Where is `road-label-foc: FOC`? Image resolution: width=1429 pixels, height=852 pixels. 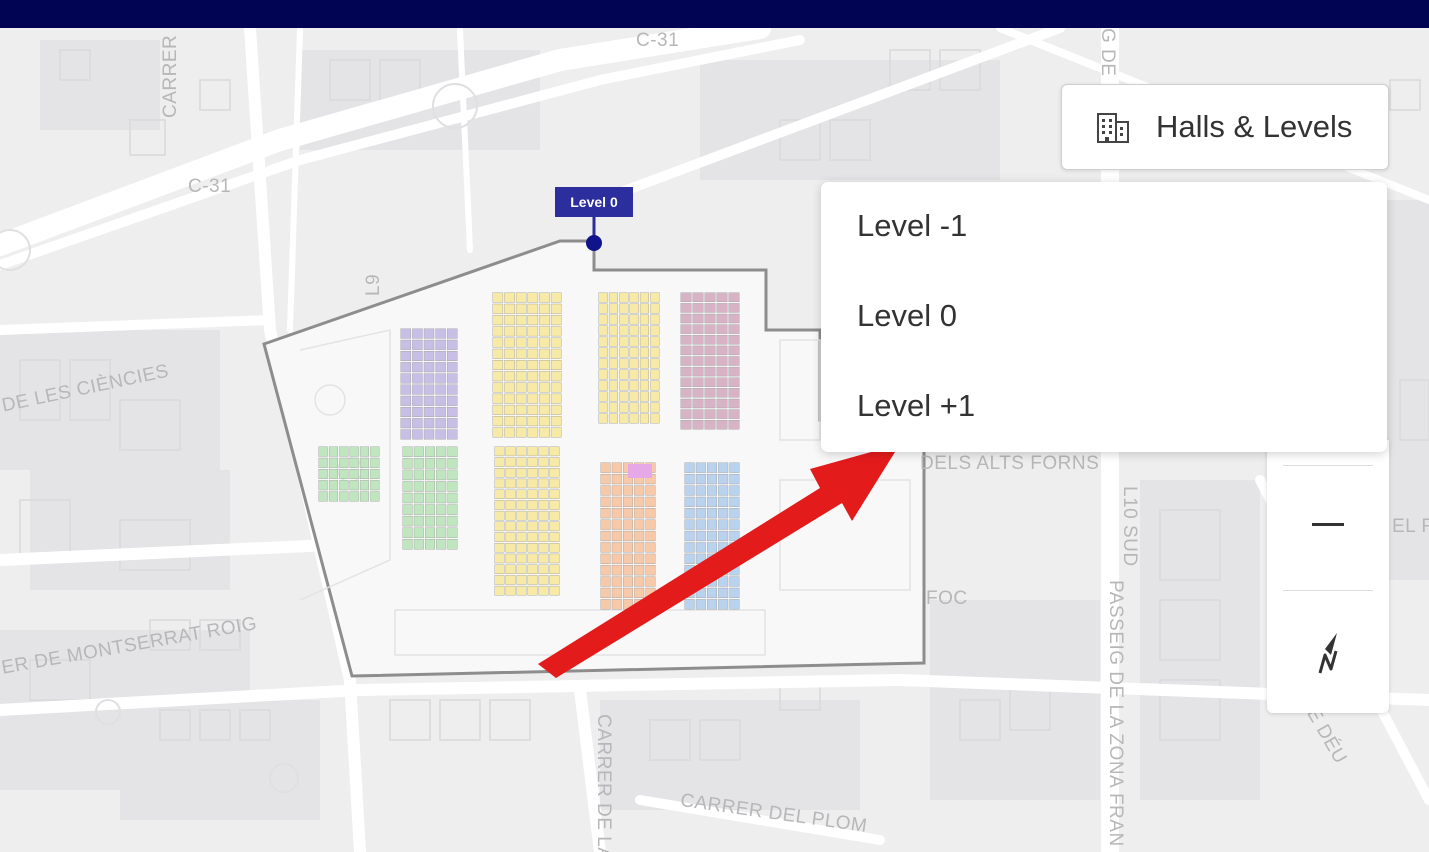
road-label-foc: FOC is located at coordinates (947, 598).